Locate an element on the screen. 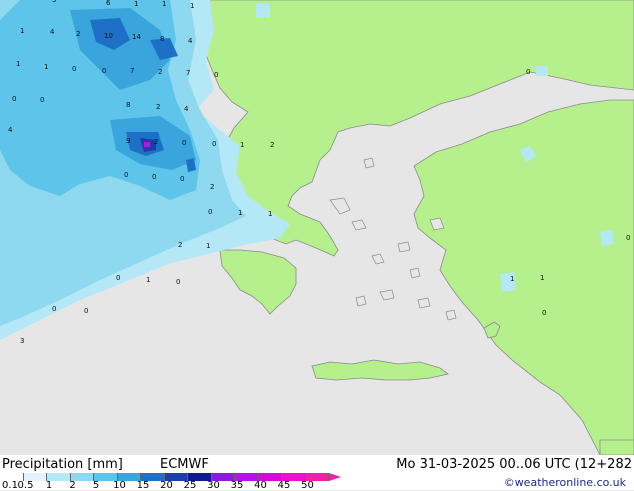 The height and width of the screenshot is (491, 634). precip-east-cell3 is located at coordinates (542, 71).